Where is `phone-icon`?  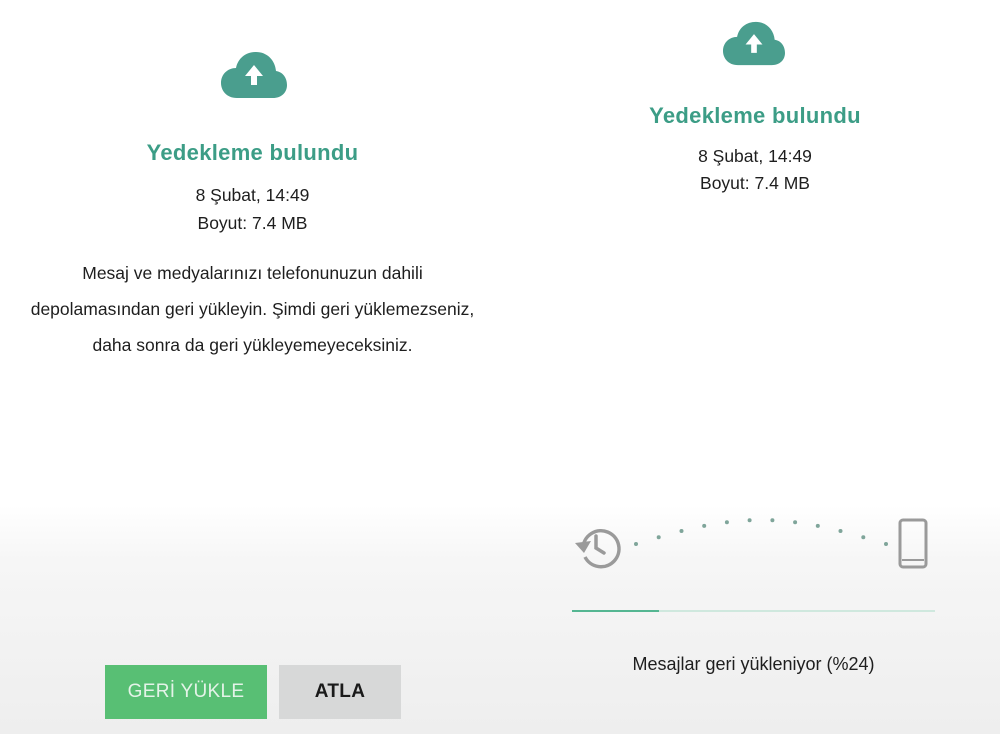
phone-icon is located at coordinates (913, 543).